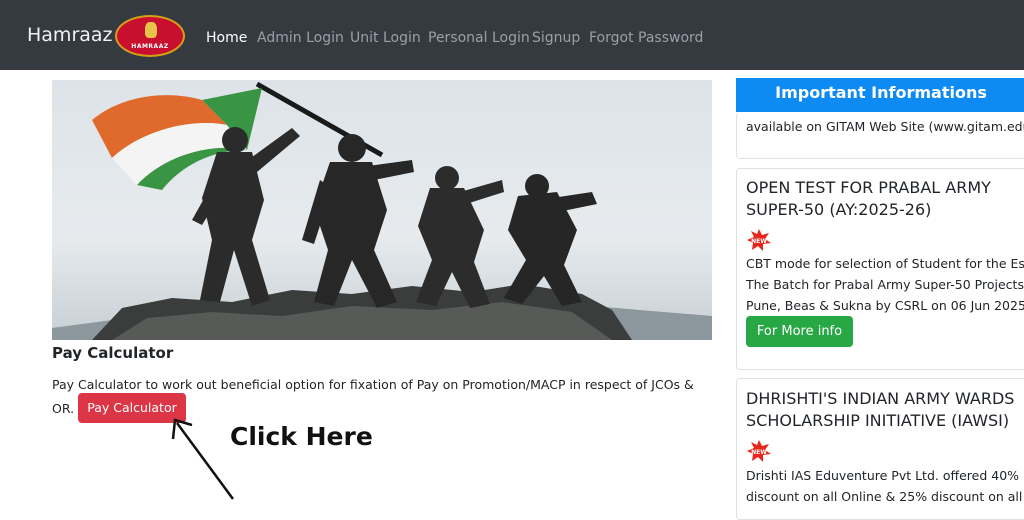  What do you see at coordinates (878, 420) in the screenshot?
I see `card-title-line: SCHOLARSHIP INITIATIVE (IAWSI)` at bounding box center [878, 420].